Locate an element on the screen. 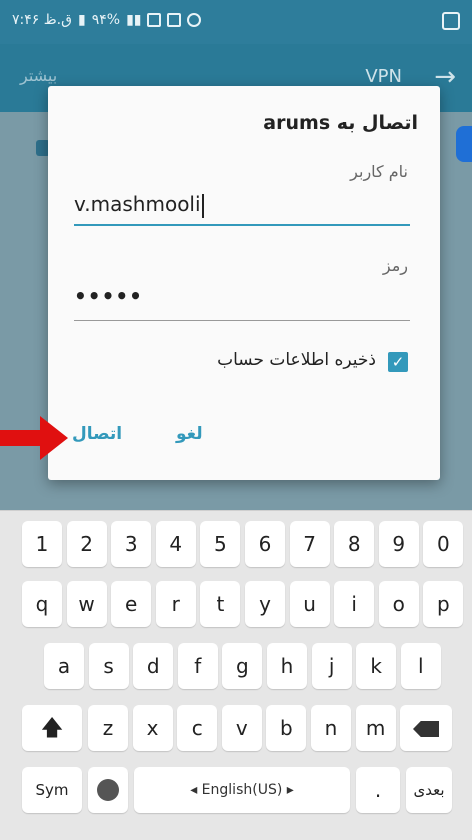 The image size is (472, 840). battery-icon: ▮ is located at coordinates (82, 20).